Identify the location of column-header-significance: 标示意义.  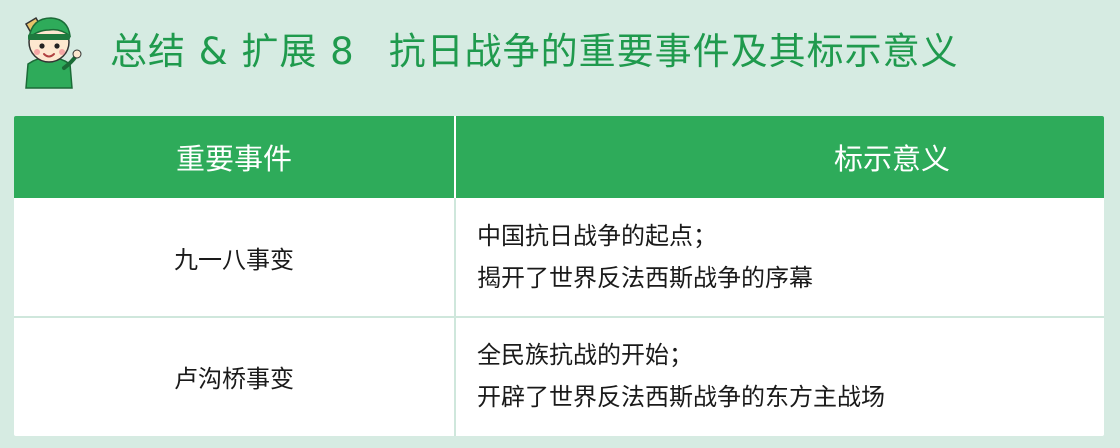
(779, 157).